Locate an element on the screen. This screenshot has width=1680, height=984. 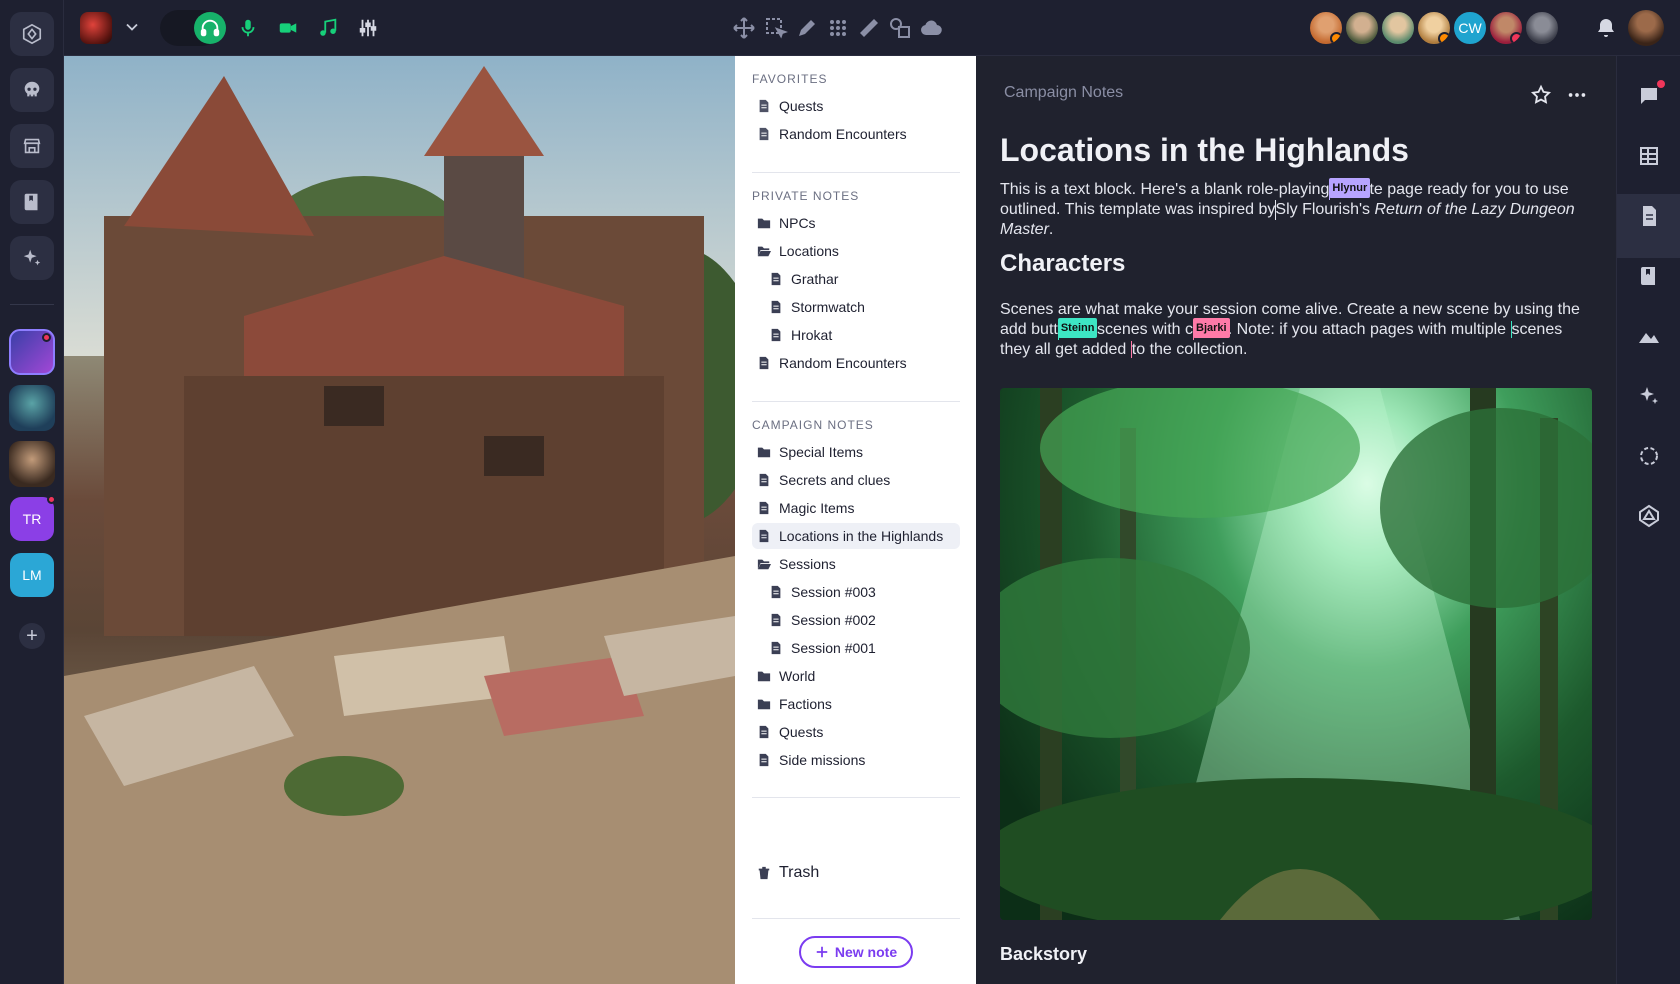
chat-icon is located at coordinates (1651, 94).